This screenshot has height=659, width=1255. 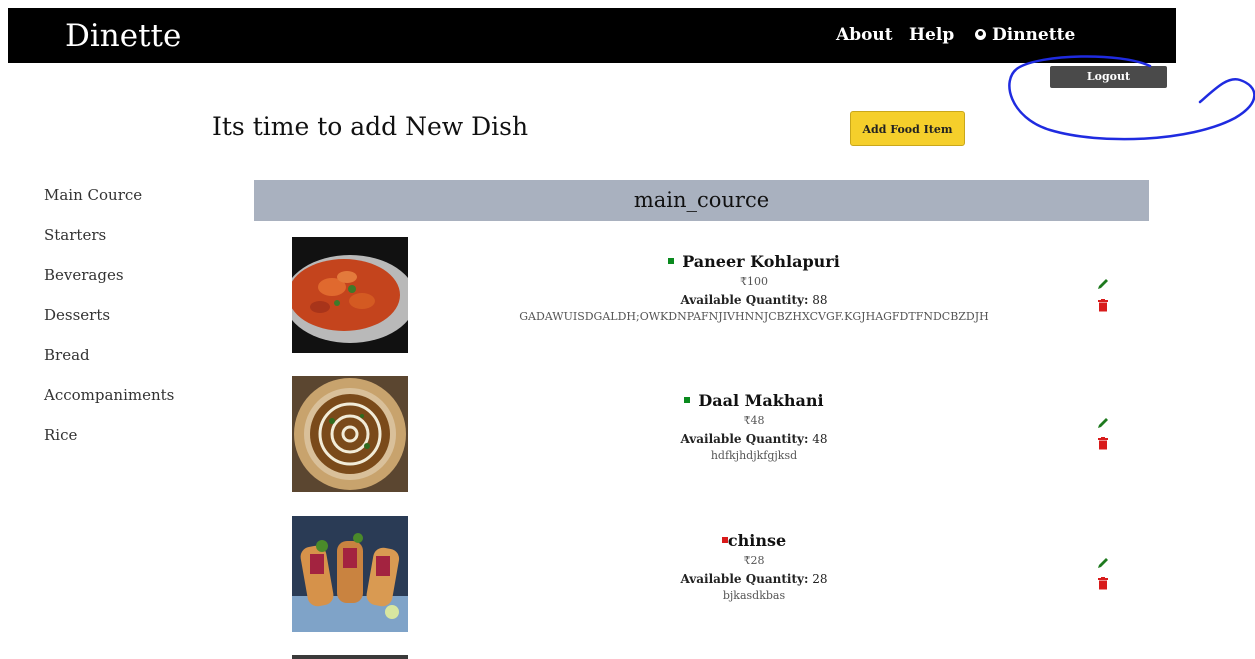 What do you see at coordinates (907, 128) in the screenshot?
I see `add-food-item-button: Add Food Item` at bounding box center [907, 128].